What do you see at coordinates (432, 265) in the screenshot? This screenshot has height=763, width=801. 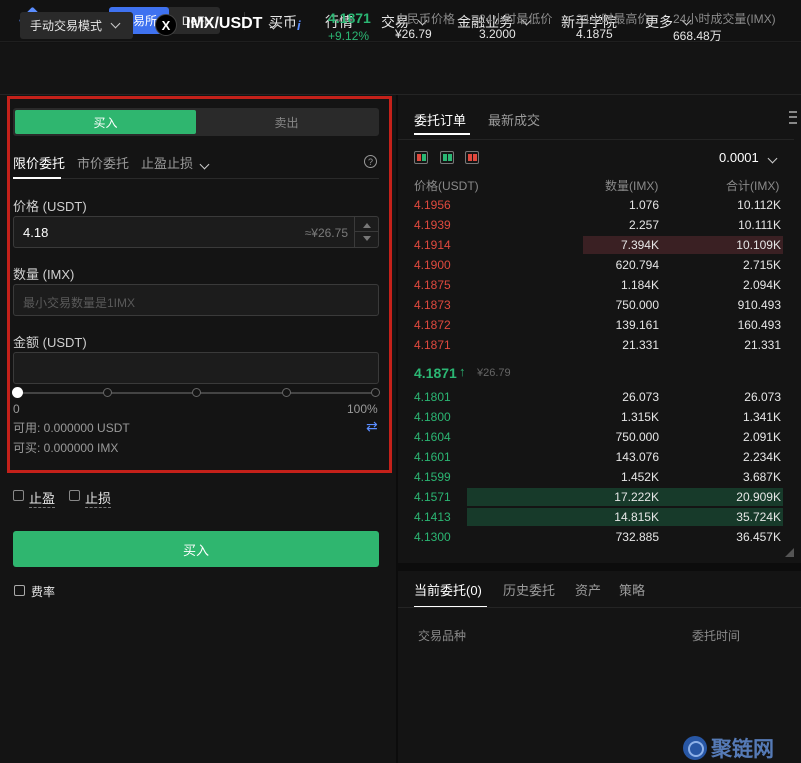 I see `row-price: 4.1900` at bounding box center [432, 265].